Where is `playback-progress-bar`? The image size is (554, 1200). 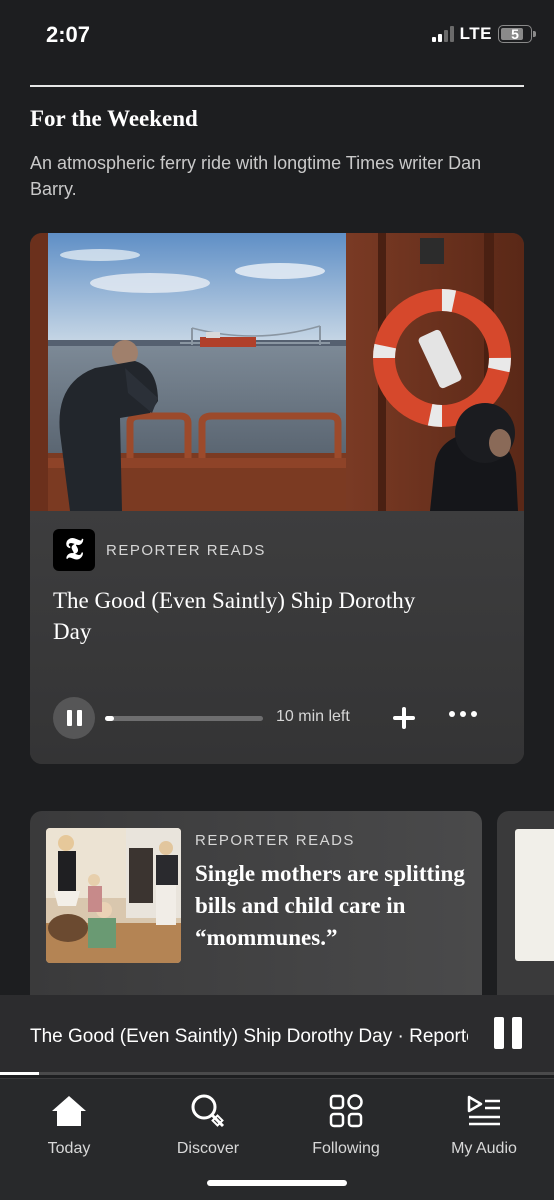
playback-progress-bar is located at coordinates (184, 718).